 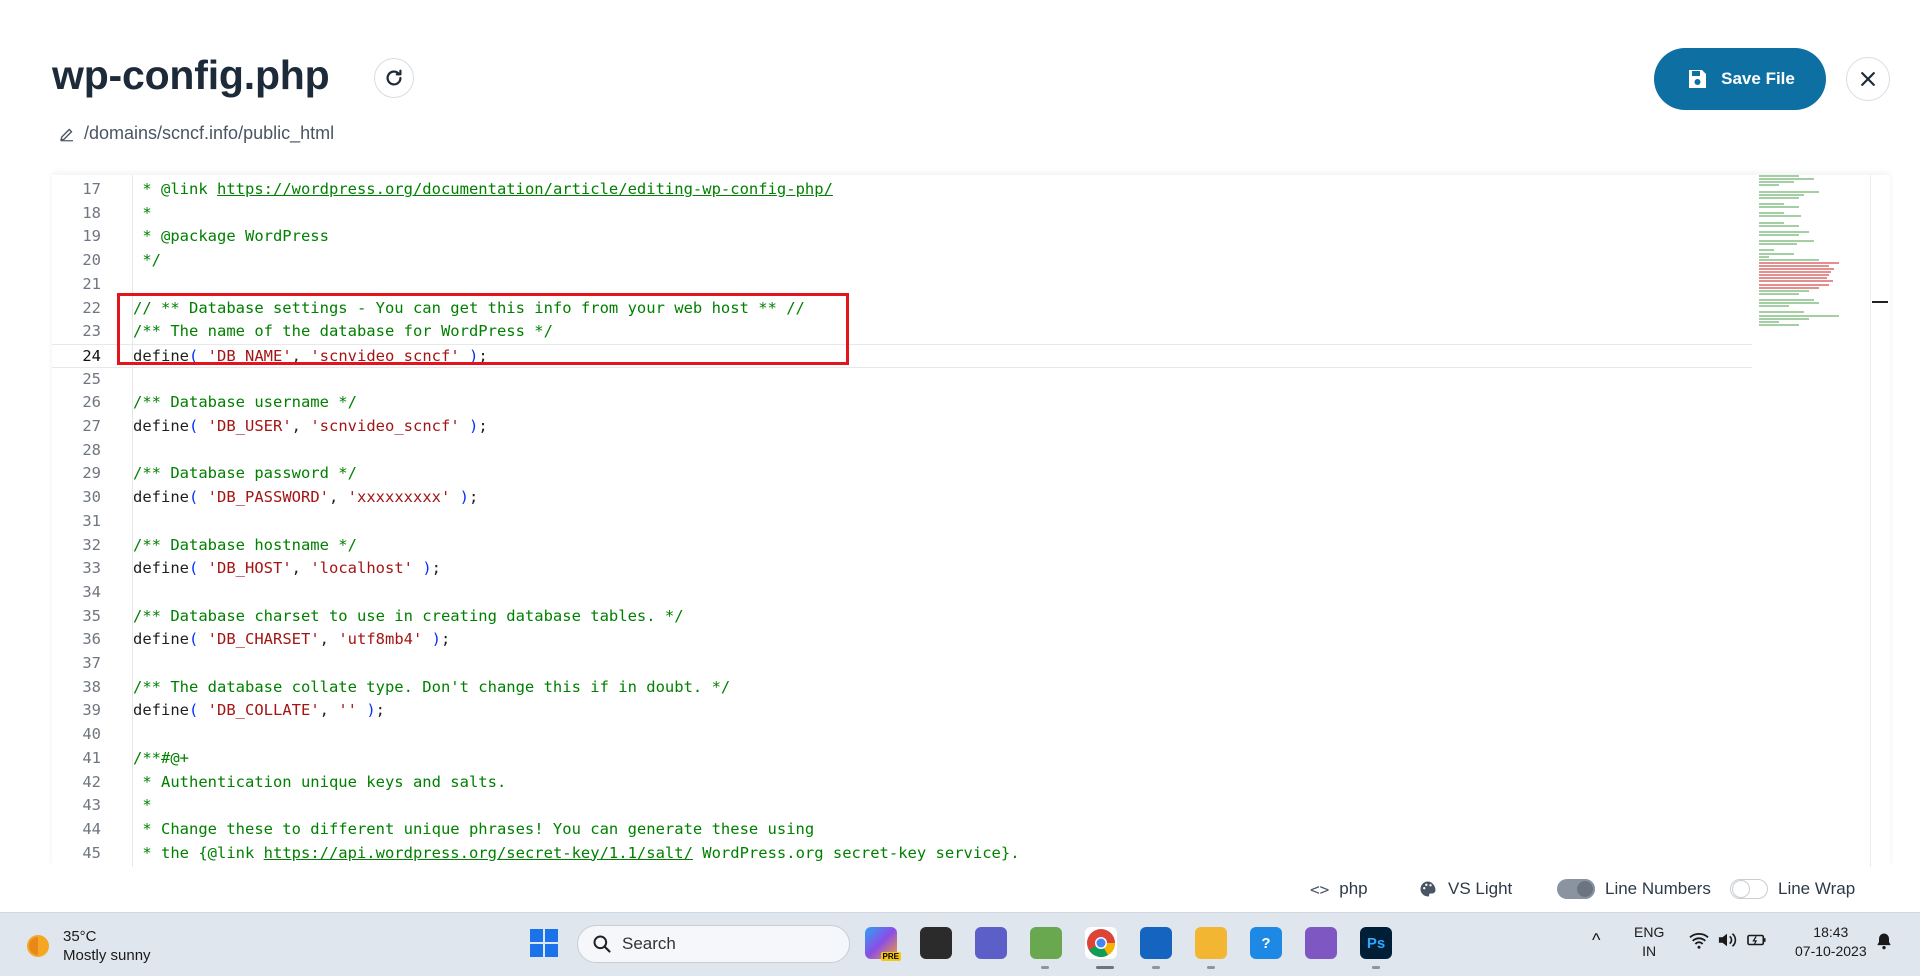 I want to click on line-code: /** Database password */, so click(x=245, y=473).